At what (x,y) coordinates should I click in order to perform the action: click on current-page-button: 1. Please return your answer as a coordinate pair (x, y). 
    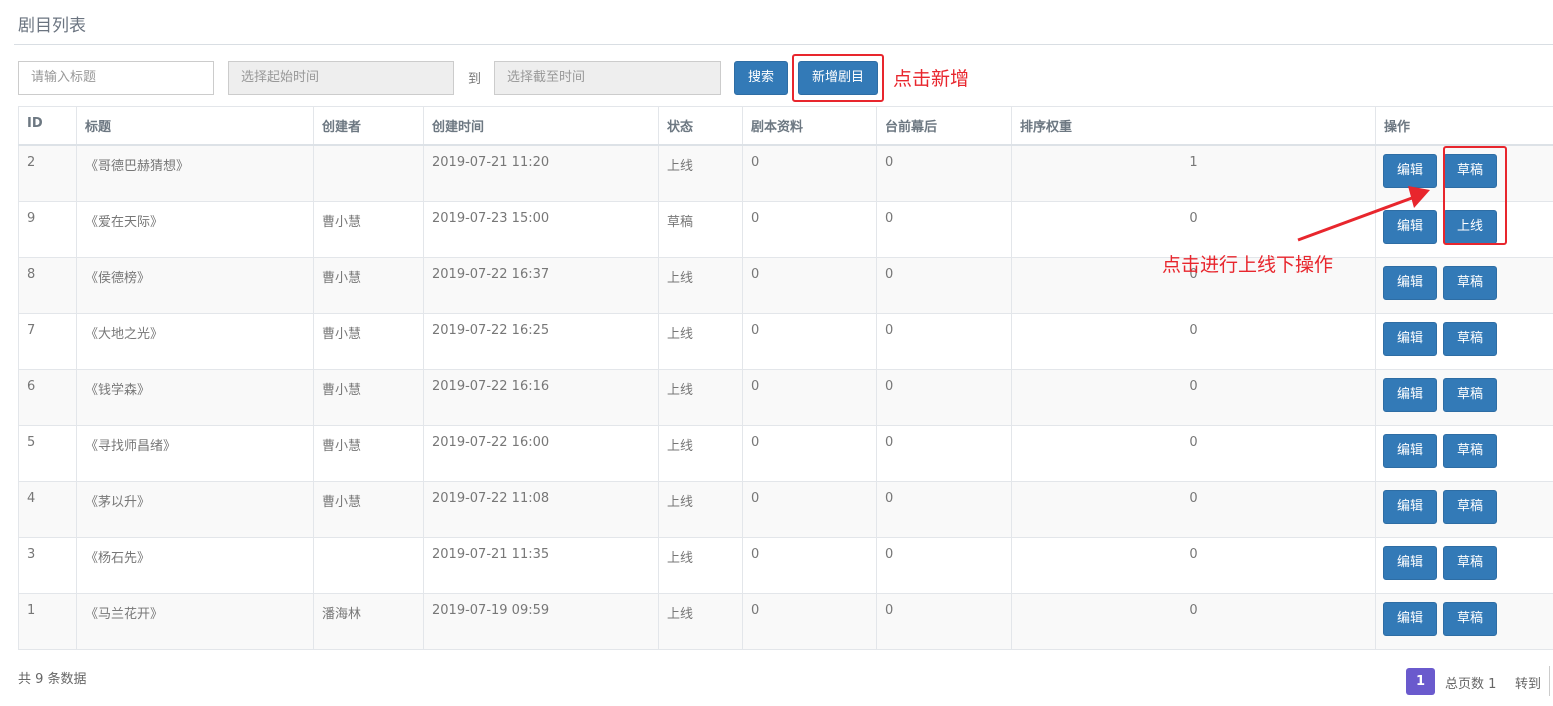
    Looking at the image, I should click on (1420, 681).